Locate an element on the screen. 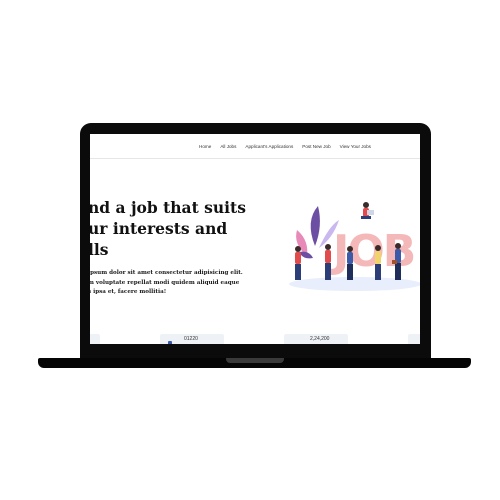 The image size is (500, 500). hero-title: nd a job that suits ur interests and lls is located at coordinates (169, 228).